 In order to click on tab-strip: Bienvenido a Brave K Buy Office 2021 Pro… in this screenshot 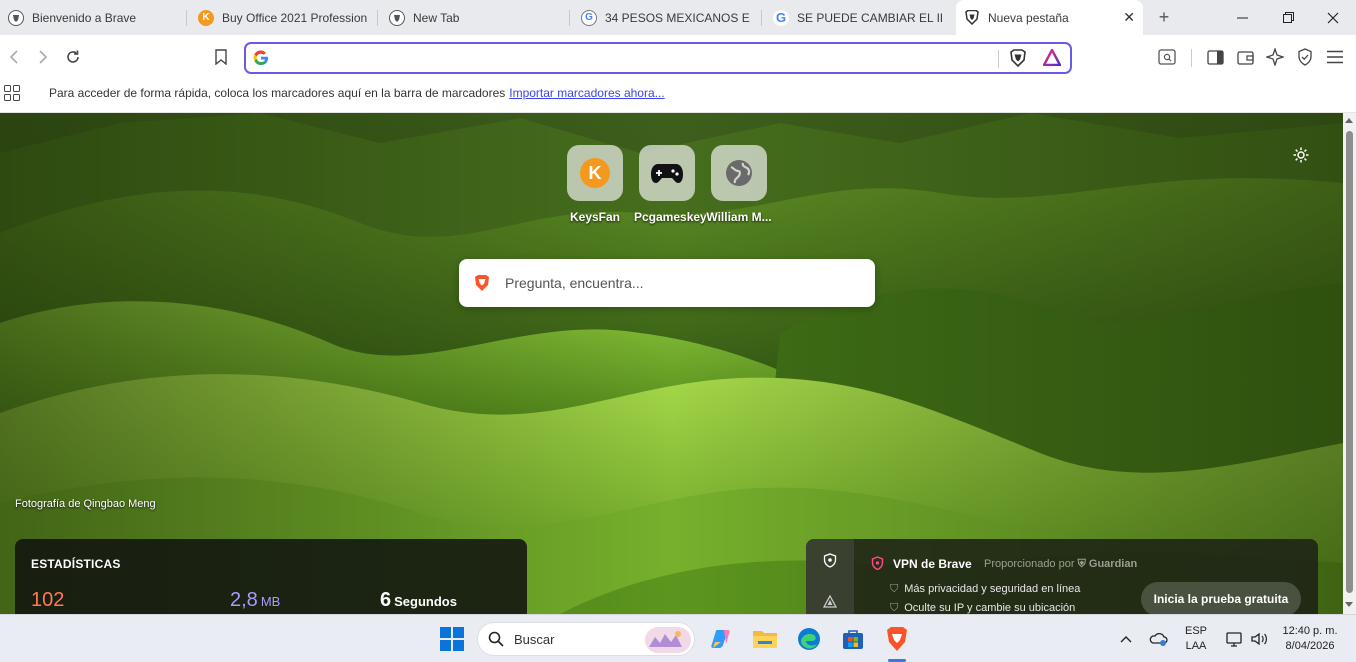, I will do `click(678, 17)`.